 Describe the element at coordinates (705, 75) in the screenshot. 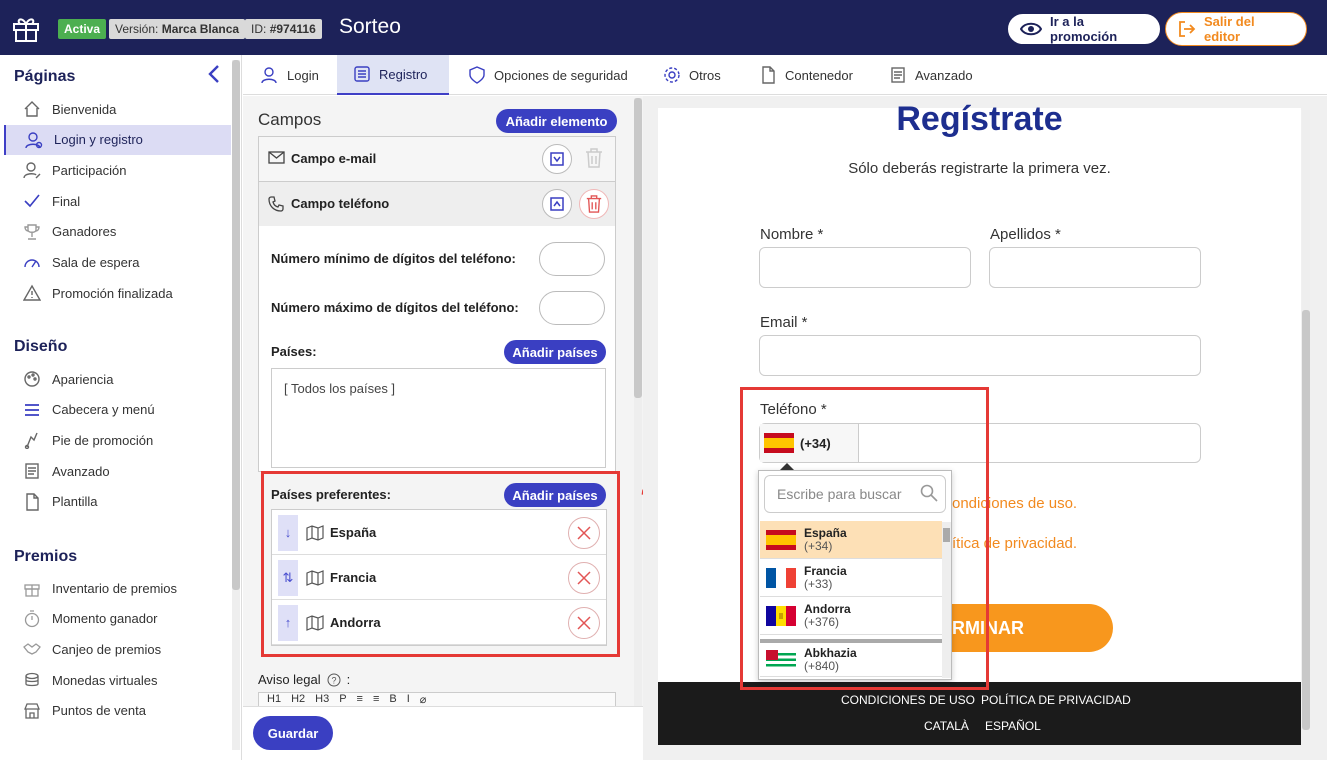

I see `tab-label: Otros` at that location.